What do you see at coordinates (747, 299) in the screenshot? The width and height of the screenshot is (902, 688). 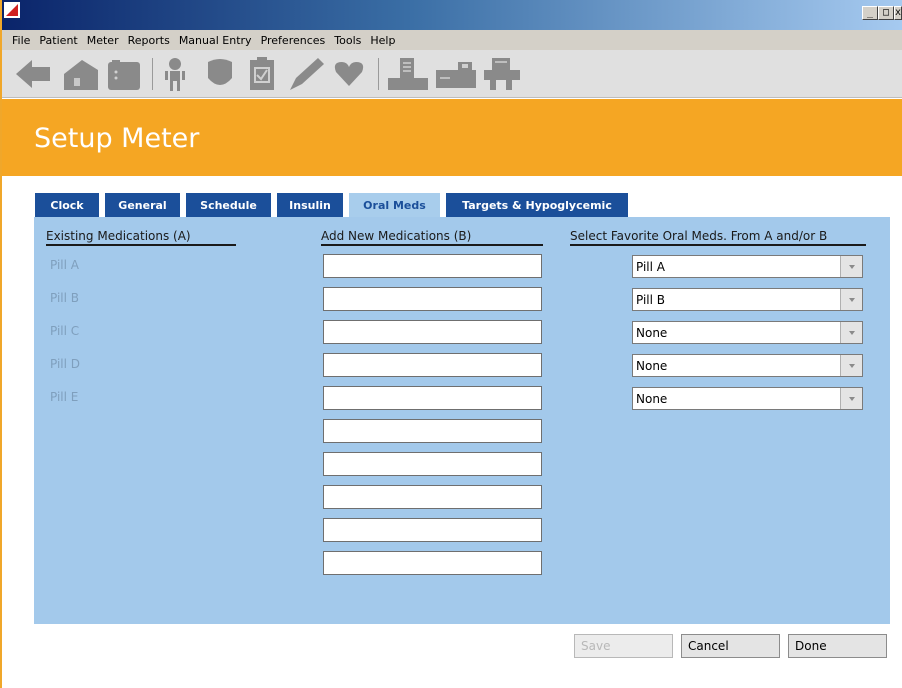 I see `favorite-med-select: Pill B` at bounding box center [747, 299].